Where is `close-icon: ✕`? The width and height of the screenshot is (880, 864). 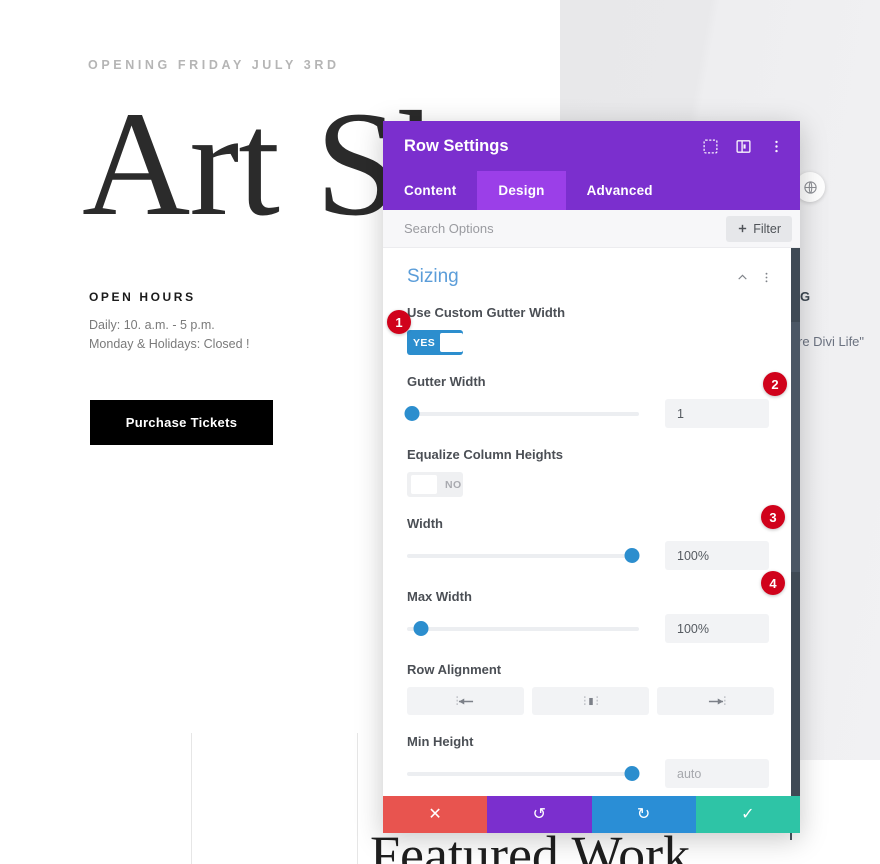 close-icon: ✕ is located at coordinates (435, 814).